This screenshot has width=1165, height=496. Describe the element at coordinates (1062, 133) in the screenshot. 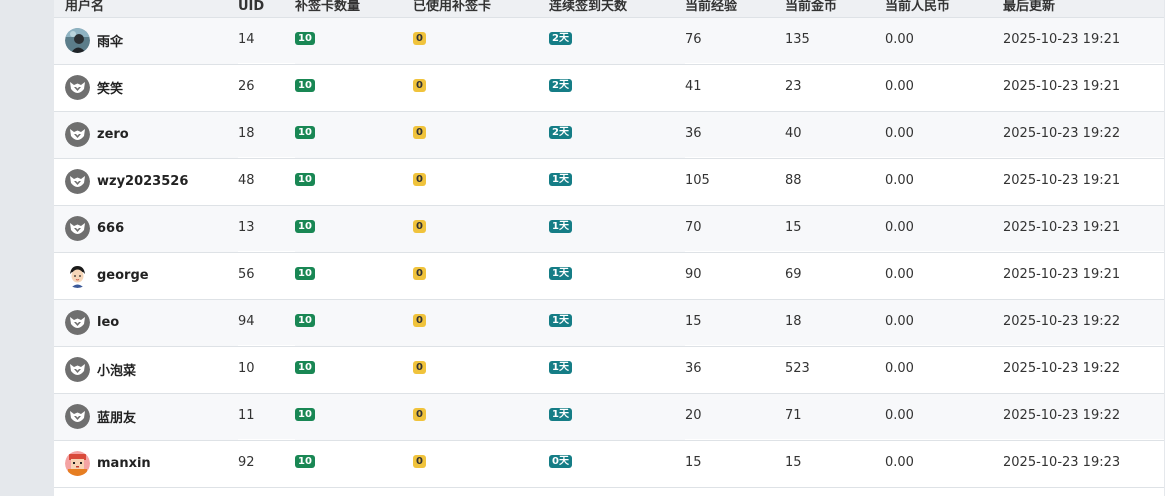

I see `cell-last-updated: 2025-10-23 19:22` at that location.